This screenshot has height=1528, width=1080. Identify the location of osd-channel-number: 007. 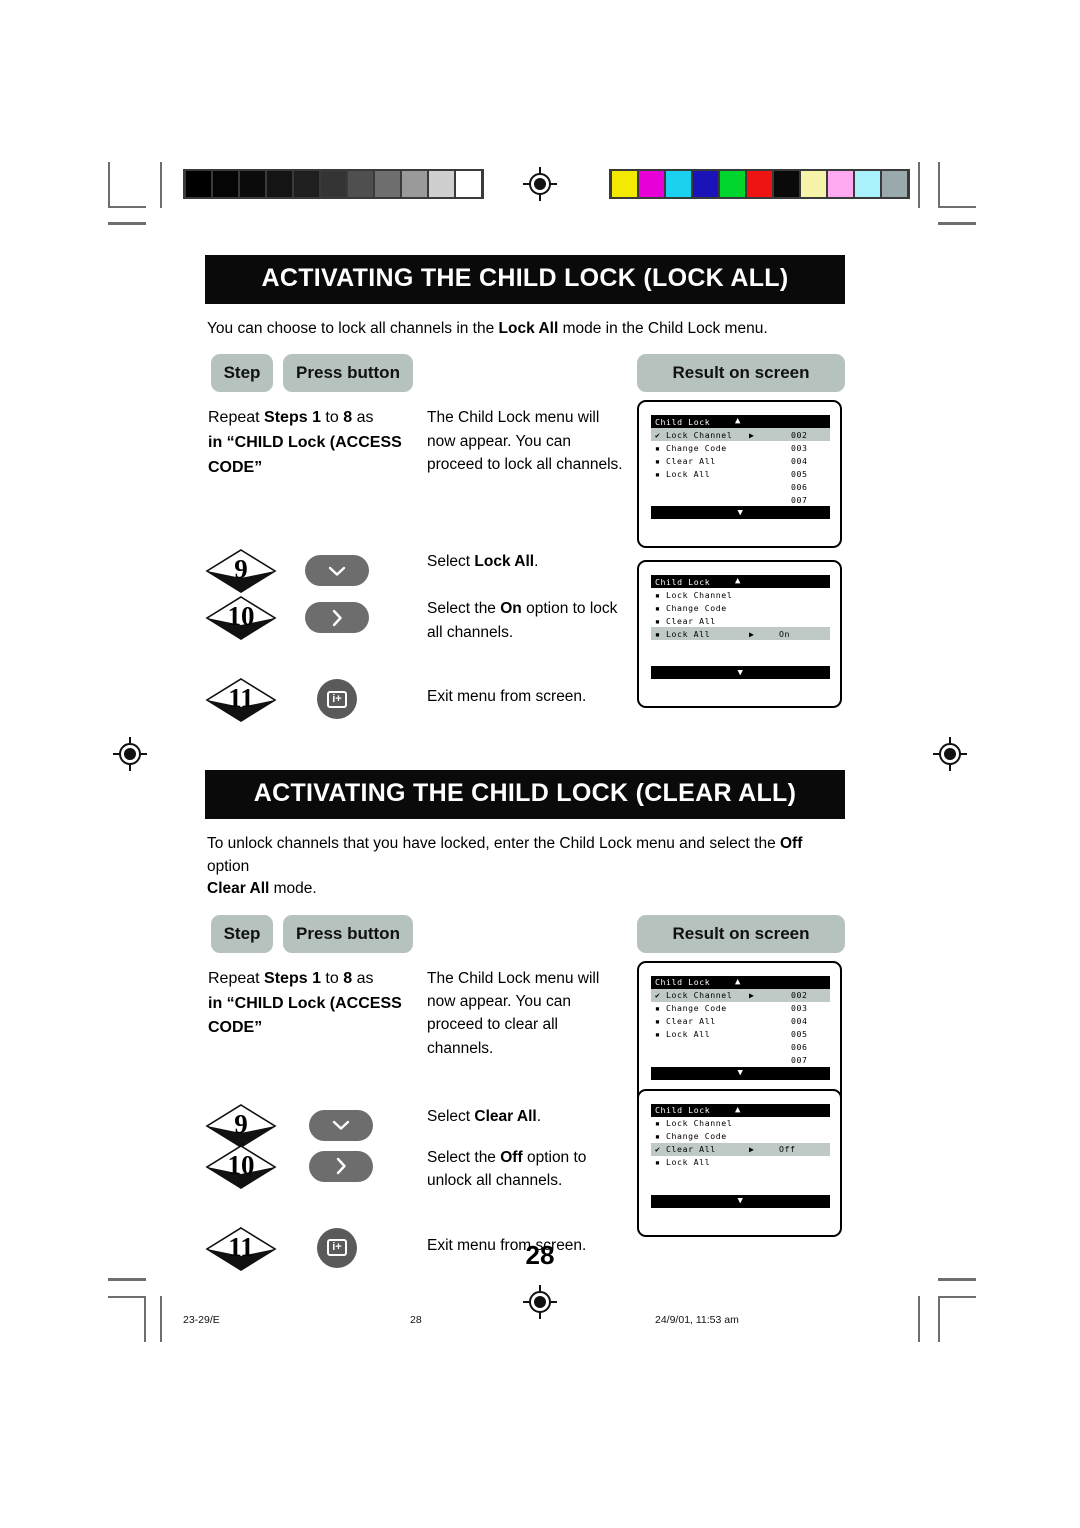
(799, 499).